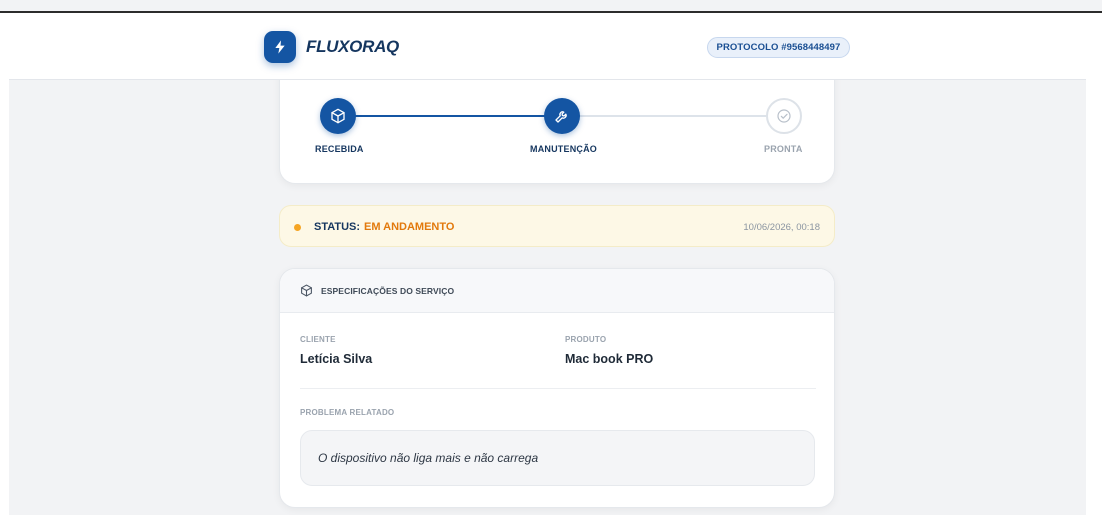 The height and width of the screenshot is (515, 1102). What do you see at coordinates (672, 116) in the screenshot?
I see `progress-line-pending` at bounding box center [672, 116].